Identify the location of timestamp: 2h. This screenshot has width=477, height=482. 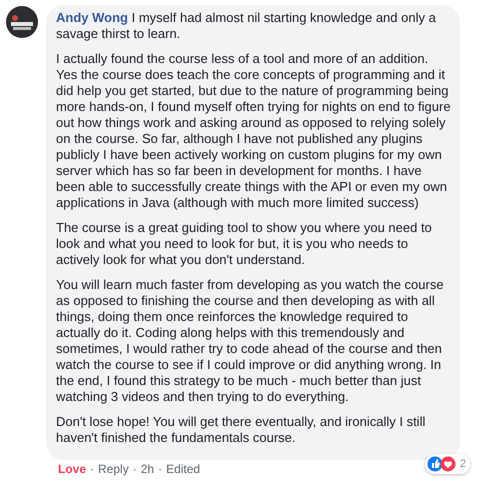
(147, 469).